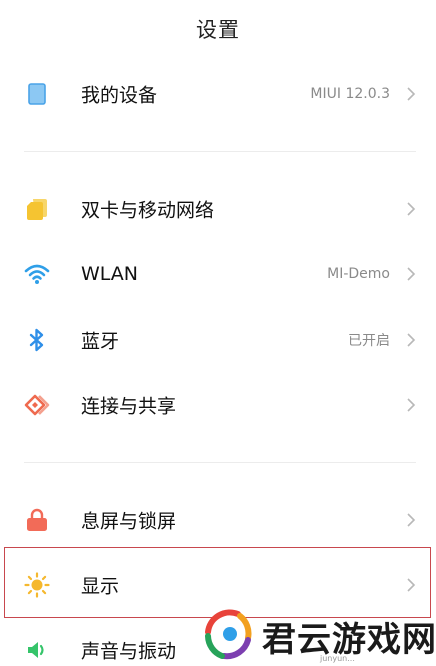 The image size is (436, 666). I want to click on bluetooth-status-value: 已开启, so click(369, 341).